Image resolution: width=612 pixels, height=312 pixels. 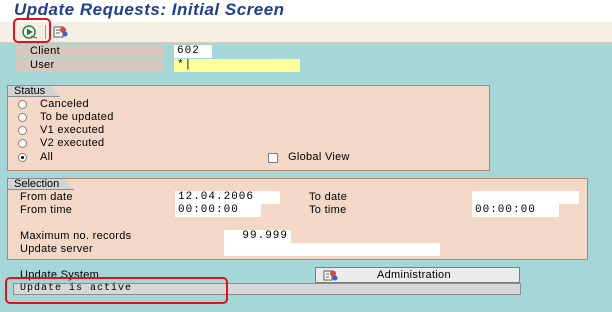 I want to click on radio-to-be-updated-label: To be updated, so click(x=77, y=117).